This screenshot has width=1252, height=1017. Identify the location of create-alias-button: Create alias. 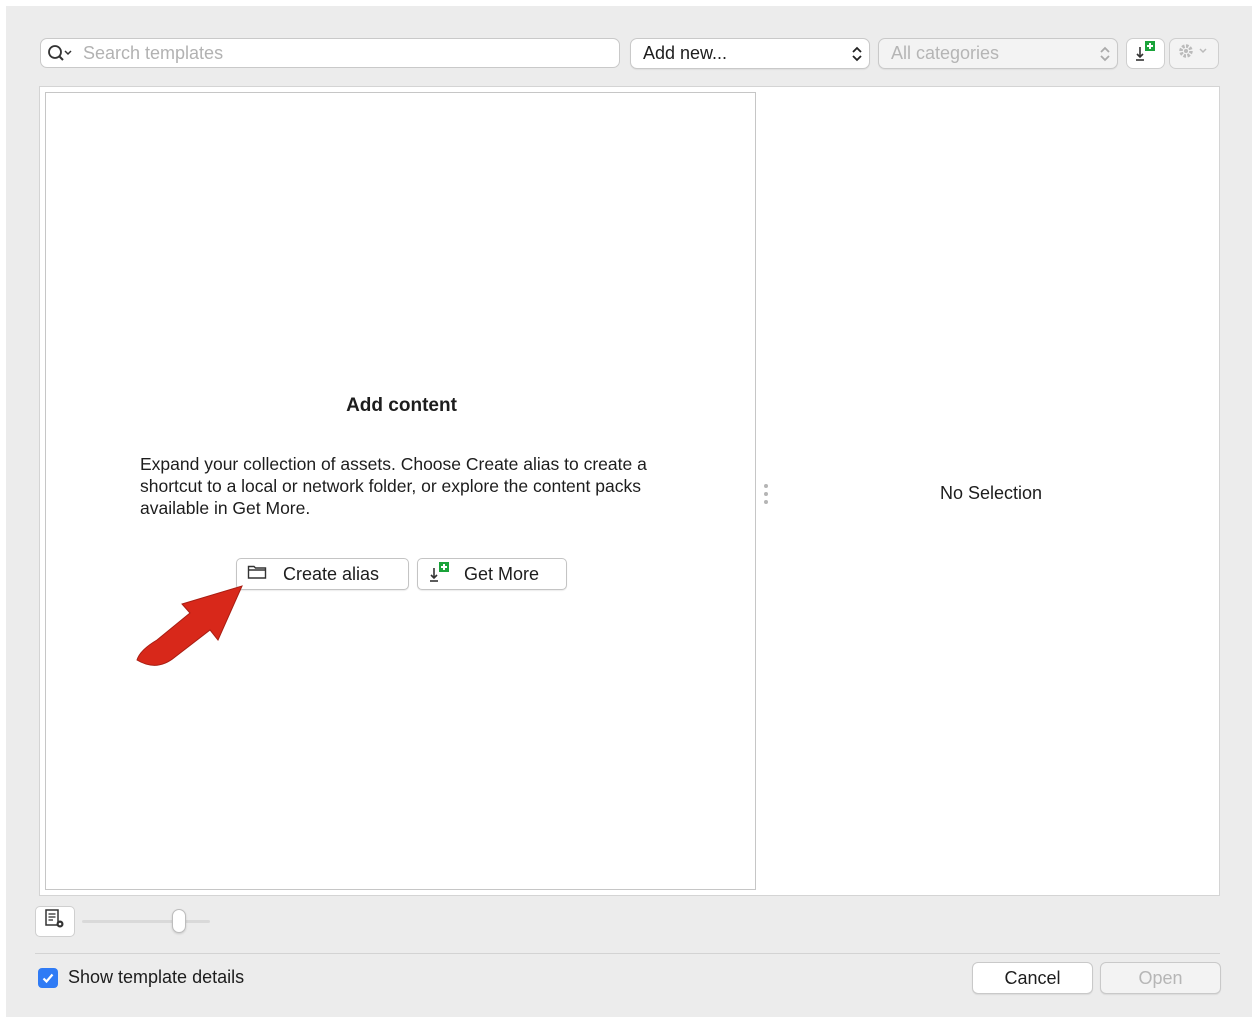
(322, 574).